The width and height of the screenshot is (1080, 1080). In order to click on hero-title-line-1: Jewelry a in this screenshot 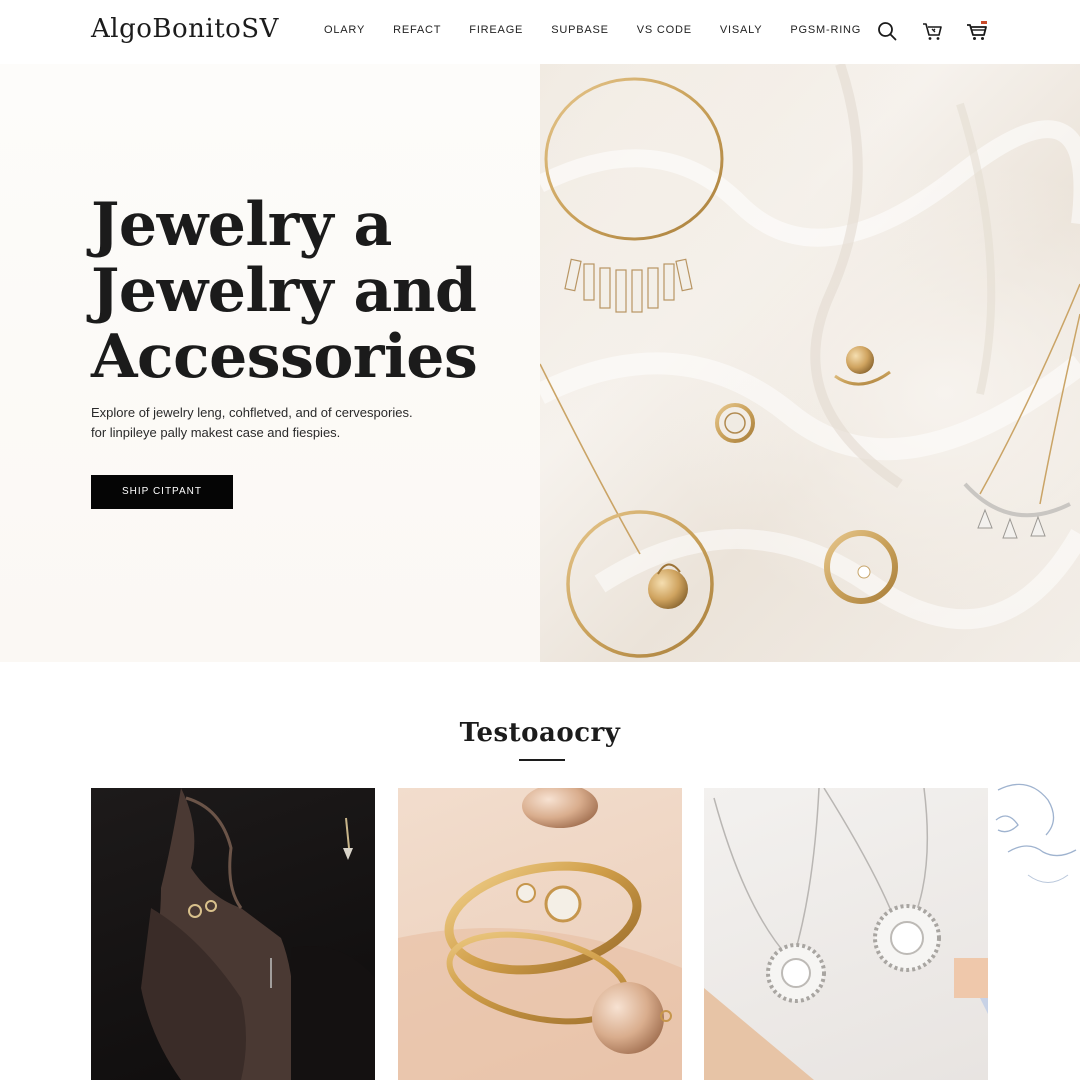, I will do `click(241, 225)`.